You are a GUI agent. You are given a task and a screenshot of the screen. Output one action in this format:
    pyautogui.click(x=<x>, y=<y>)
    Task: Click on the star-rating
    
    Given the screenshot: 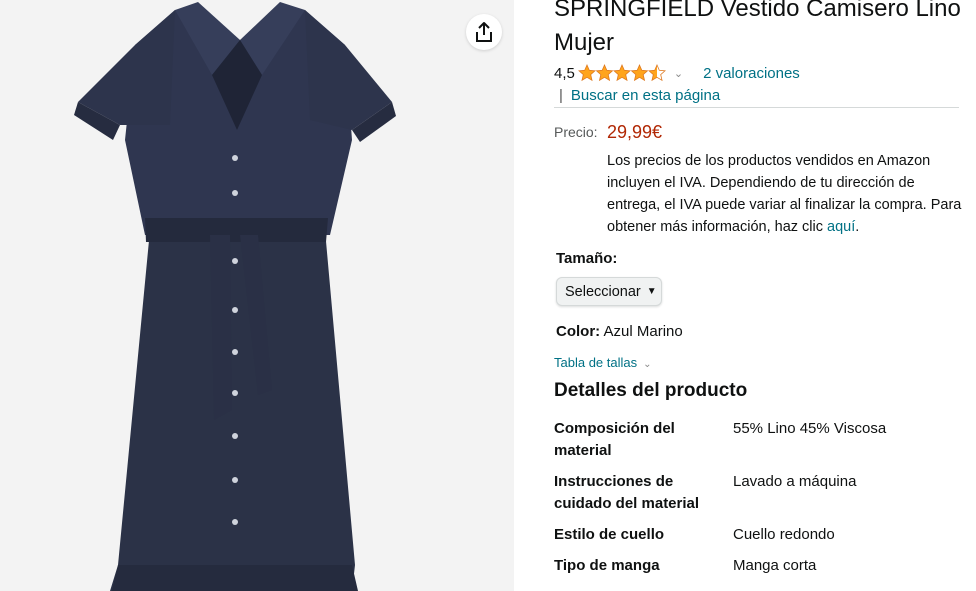 What is the action you would take?
    pyautogui.click(x=622, y=73)
    